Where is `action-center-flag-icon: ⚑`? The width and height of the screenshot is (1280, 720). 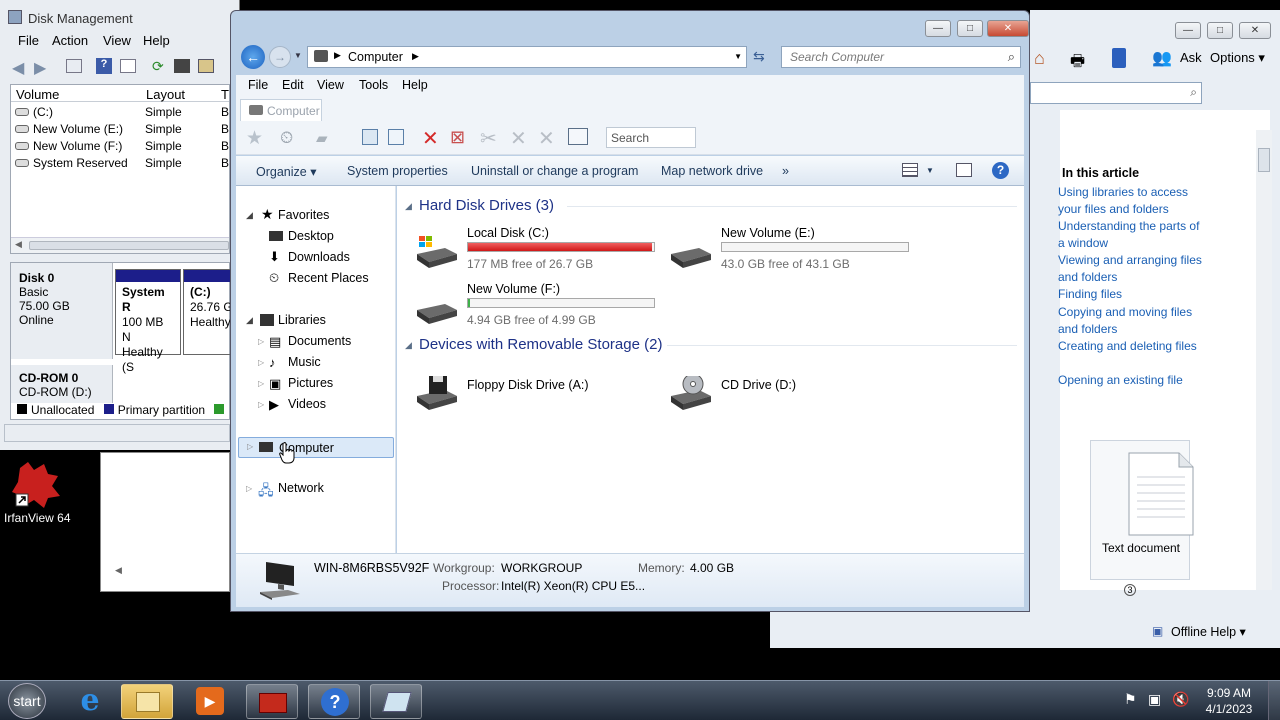 action-center-flag-icon: ⚑ is located at coordinates (1130, 699).